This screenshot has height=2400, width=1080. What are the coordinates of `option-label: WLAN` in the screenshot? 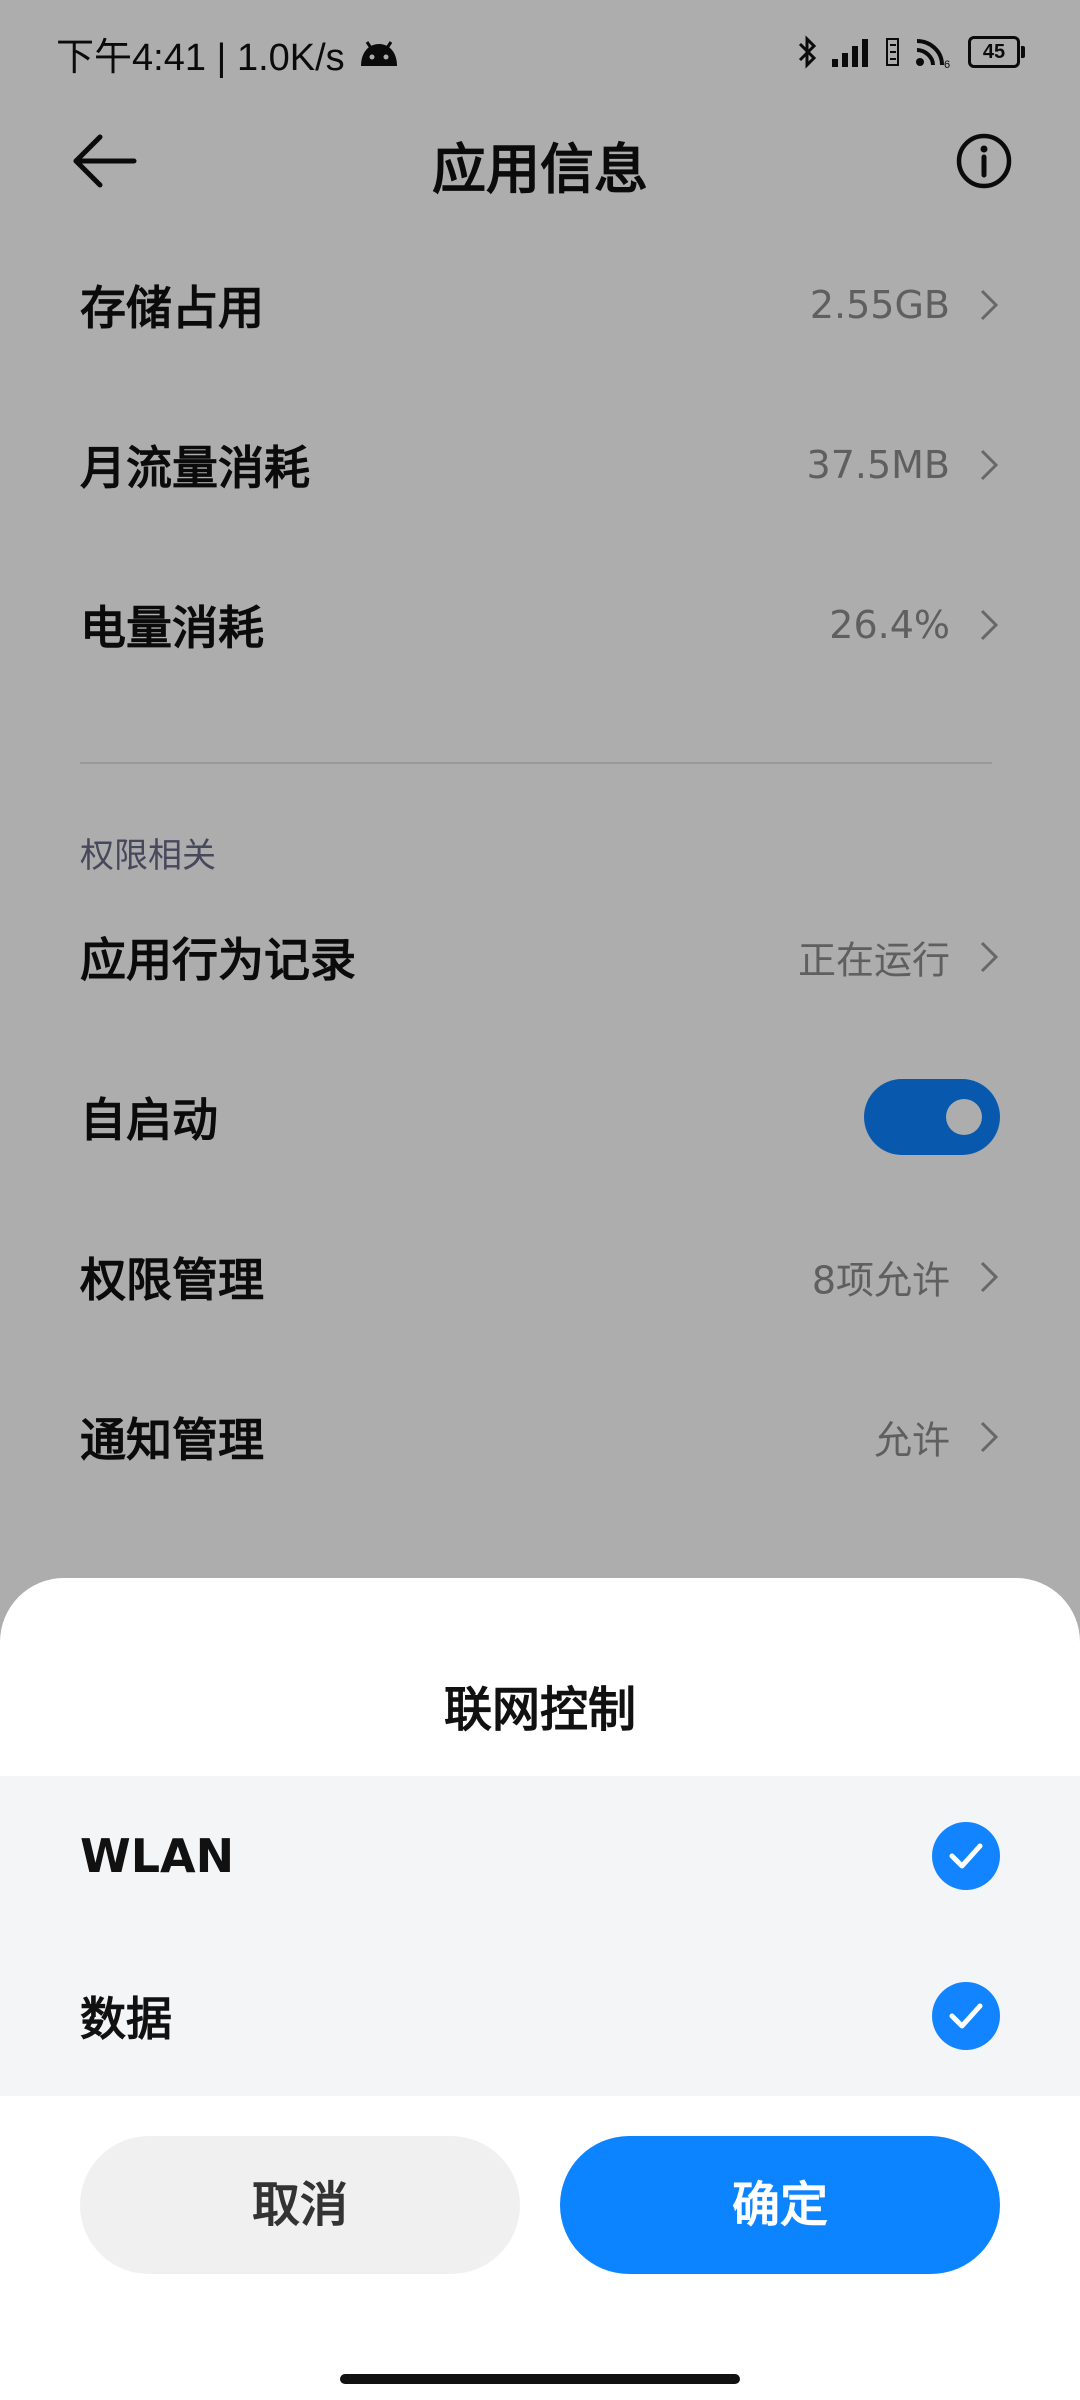 It's located at (157, 1856).